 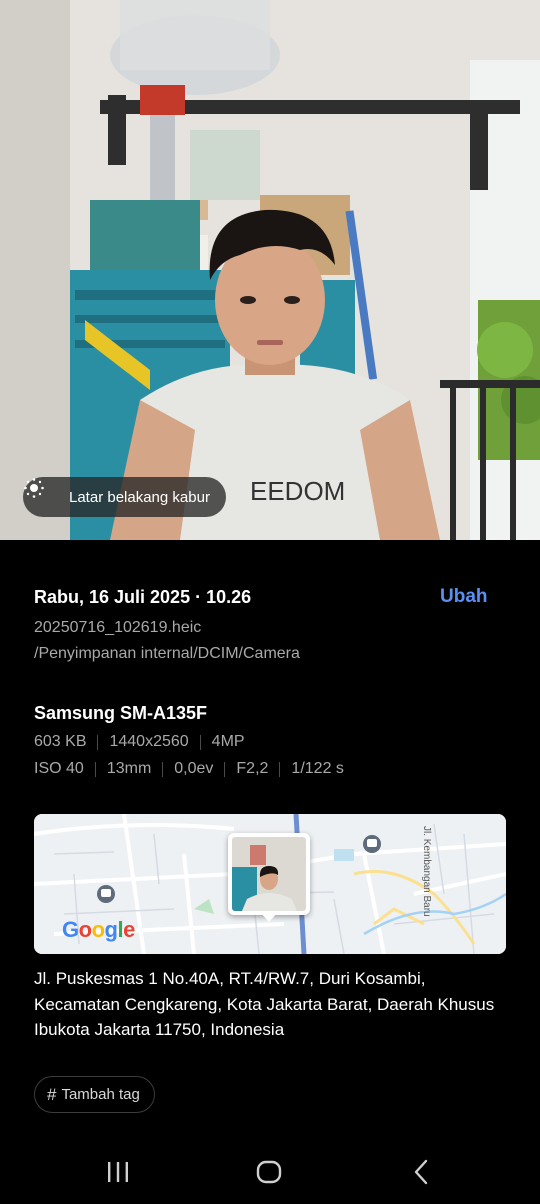 What do you see at coordinates (426, 871) in the screenshot?
I see `map-street-label: Jl. Kembangan Baru` at bounding box center [426, 871].